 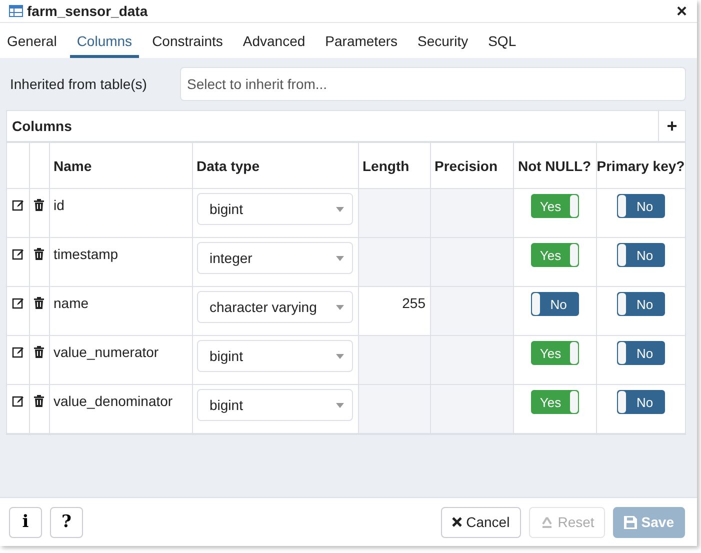 What do you see at coordinates (274, 307) in the screenshot?
I see `data-type-select: character varying` at bounding box center [274, 307].